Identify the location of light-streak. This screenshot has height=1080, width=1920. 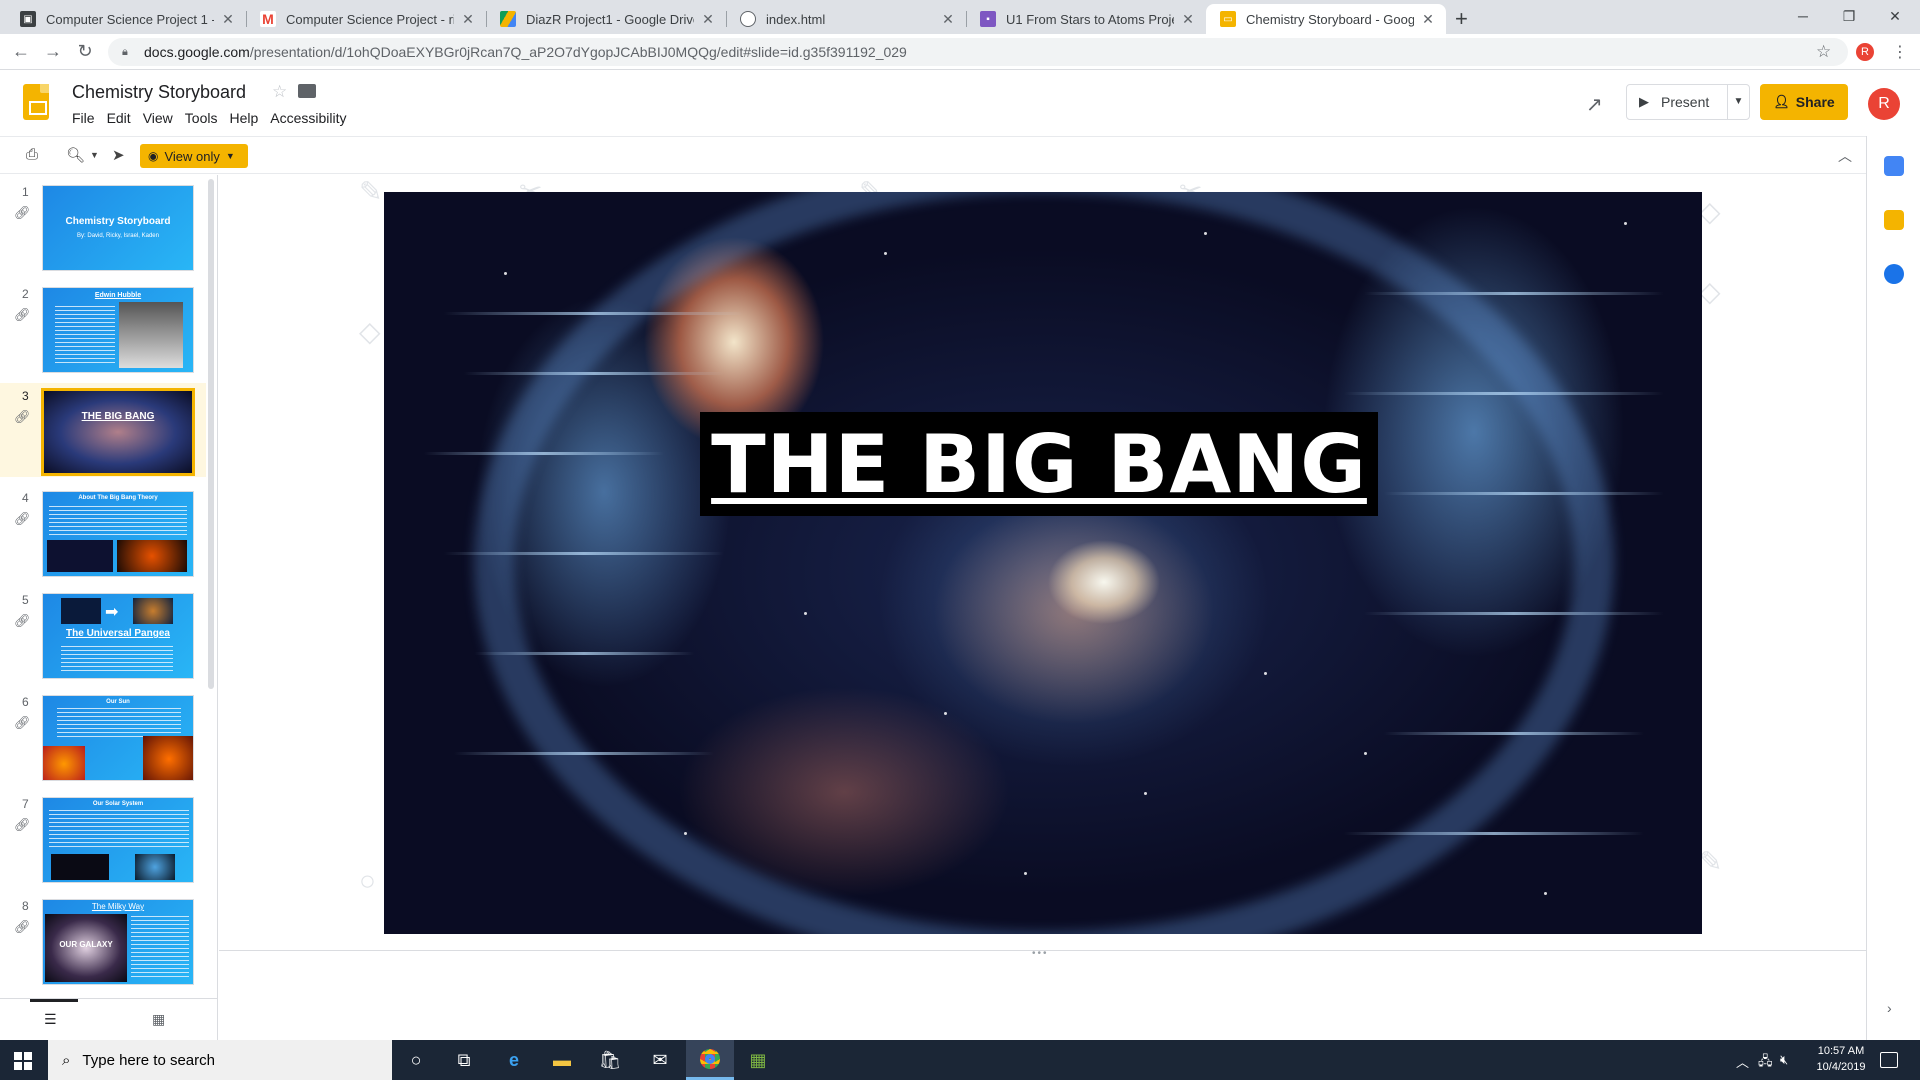
(584, 553).